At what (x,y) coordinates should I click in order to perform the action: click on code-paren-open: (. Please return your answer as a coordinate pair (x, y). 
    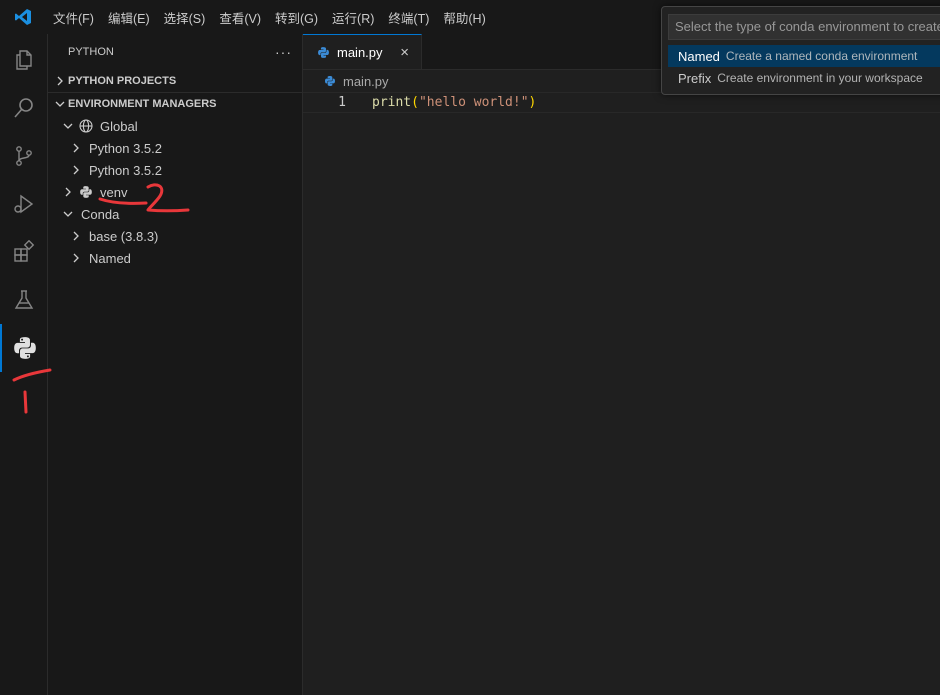
    Looking at the image, I should click on (415, 102).